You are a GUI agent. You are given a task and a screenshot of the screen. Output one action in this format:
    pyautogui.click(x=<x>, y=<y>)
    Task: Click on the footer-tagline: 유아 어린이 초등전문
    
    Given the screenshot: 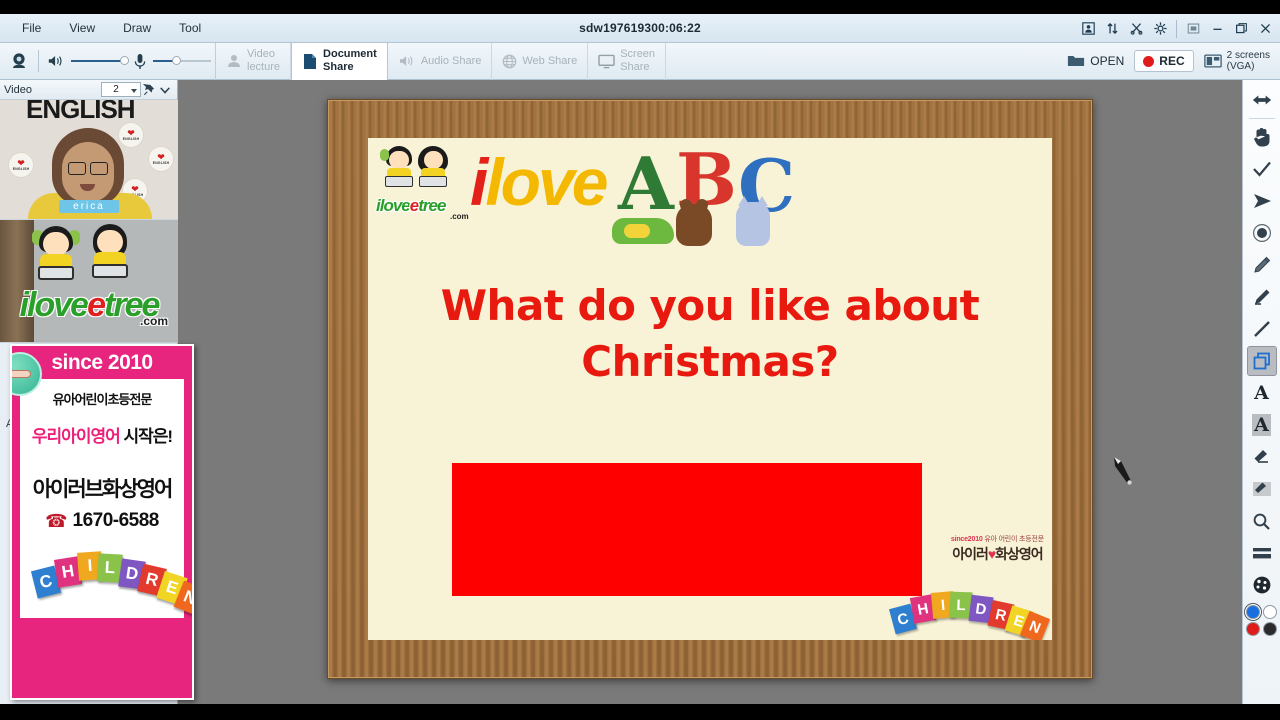 What is the action you would take?
    pyautogui.click(x=1014, y=539)
    